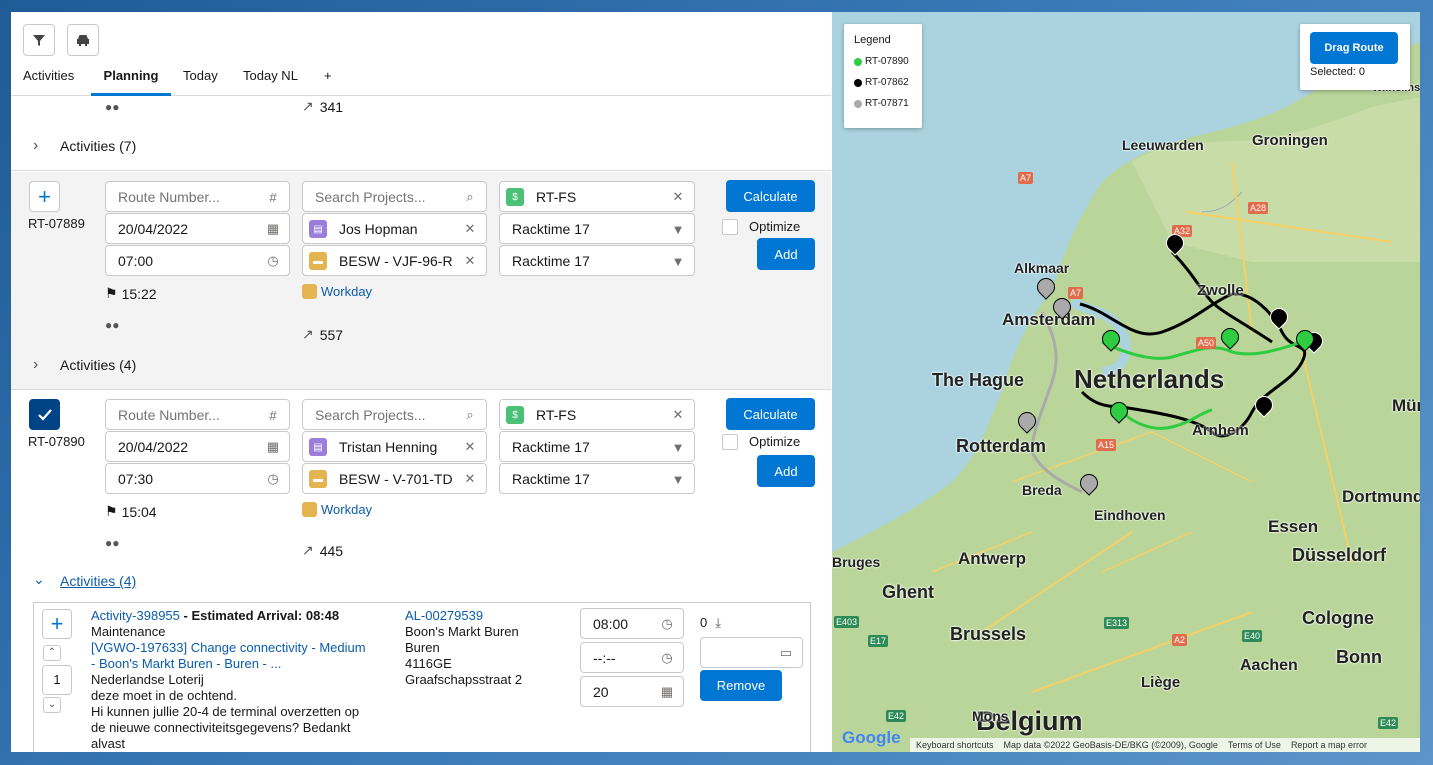 Image resolution: width=1433 pixels, height=765 pixels. What do you see at coordinates (1254, 745) in the screenshot?
I see `terms-link: Terms of Use` at bounding box center [1254, 745].